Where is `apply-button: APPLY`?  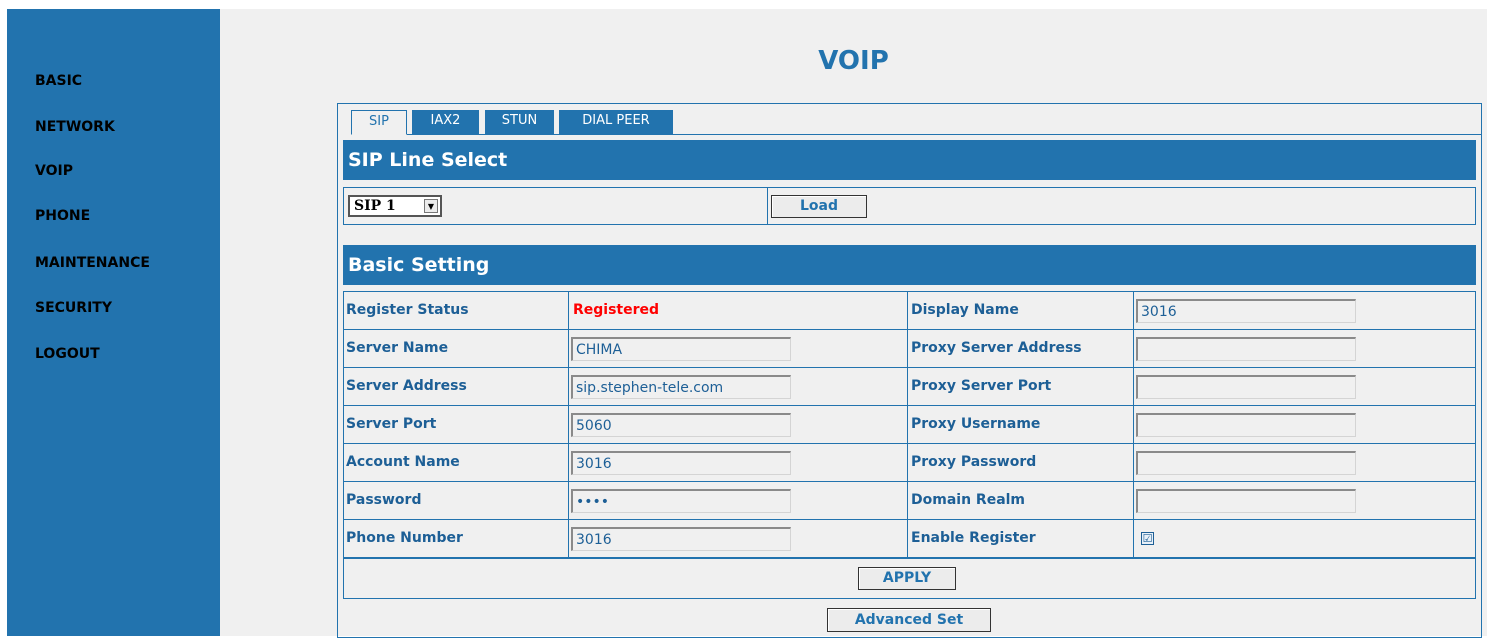
apply-button: APPLY is located at coordinates (907, 578).